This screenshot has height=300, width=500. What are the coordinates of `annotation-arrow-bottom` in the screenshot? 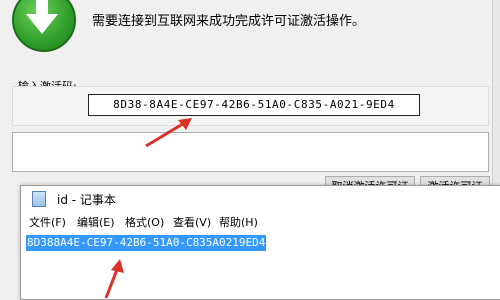 It's located at (114, 278).